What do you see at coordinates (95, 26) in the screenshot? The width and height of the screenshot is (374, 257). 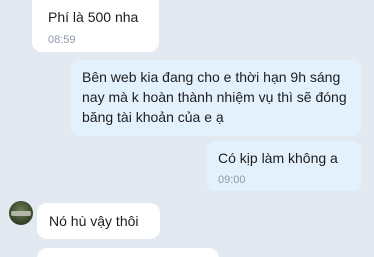 I see `message-bubble-incoming: Phí là 500 nha 08:59` at bounding box center [95, 26].